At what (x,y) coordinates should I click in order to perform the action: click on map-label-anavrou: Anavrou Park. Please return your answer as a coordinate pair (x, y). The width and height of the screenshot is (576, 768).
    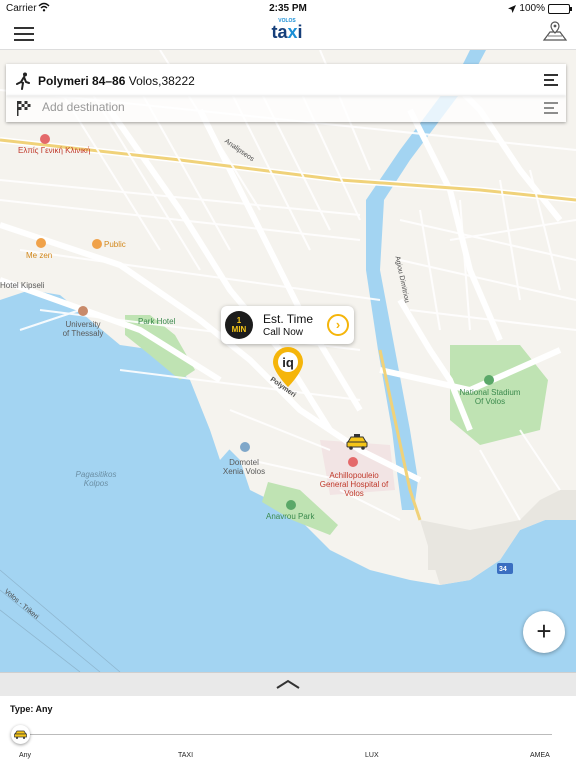
    Looking at the image, I should click on (290, 516).